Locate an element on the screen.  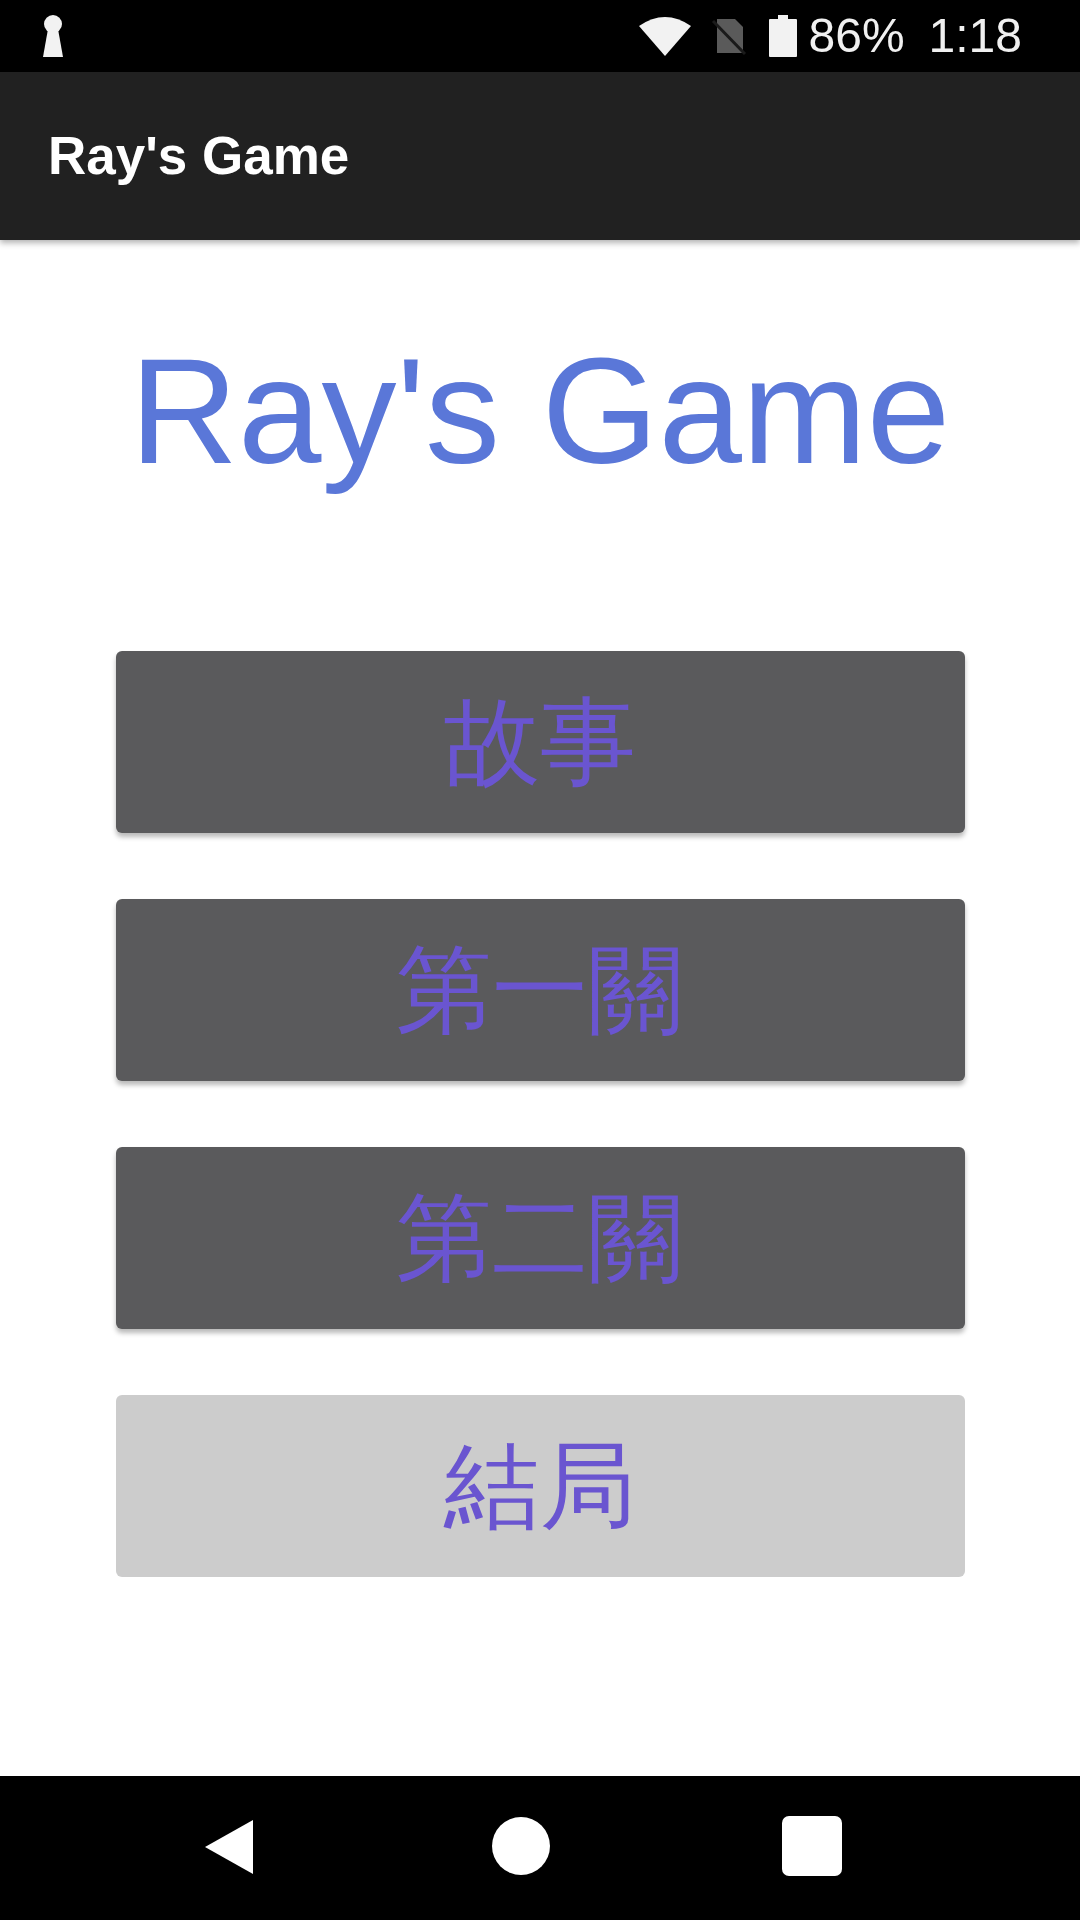
clock-time: 1:18 is located at coordinates (975, 36).